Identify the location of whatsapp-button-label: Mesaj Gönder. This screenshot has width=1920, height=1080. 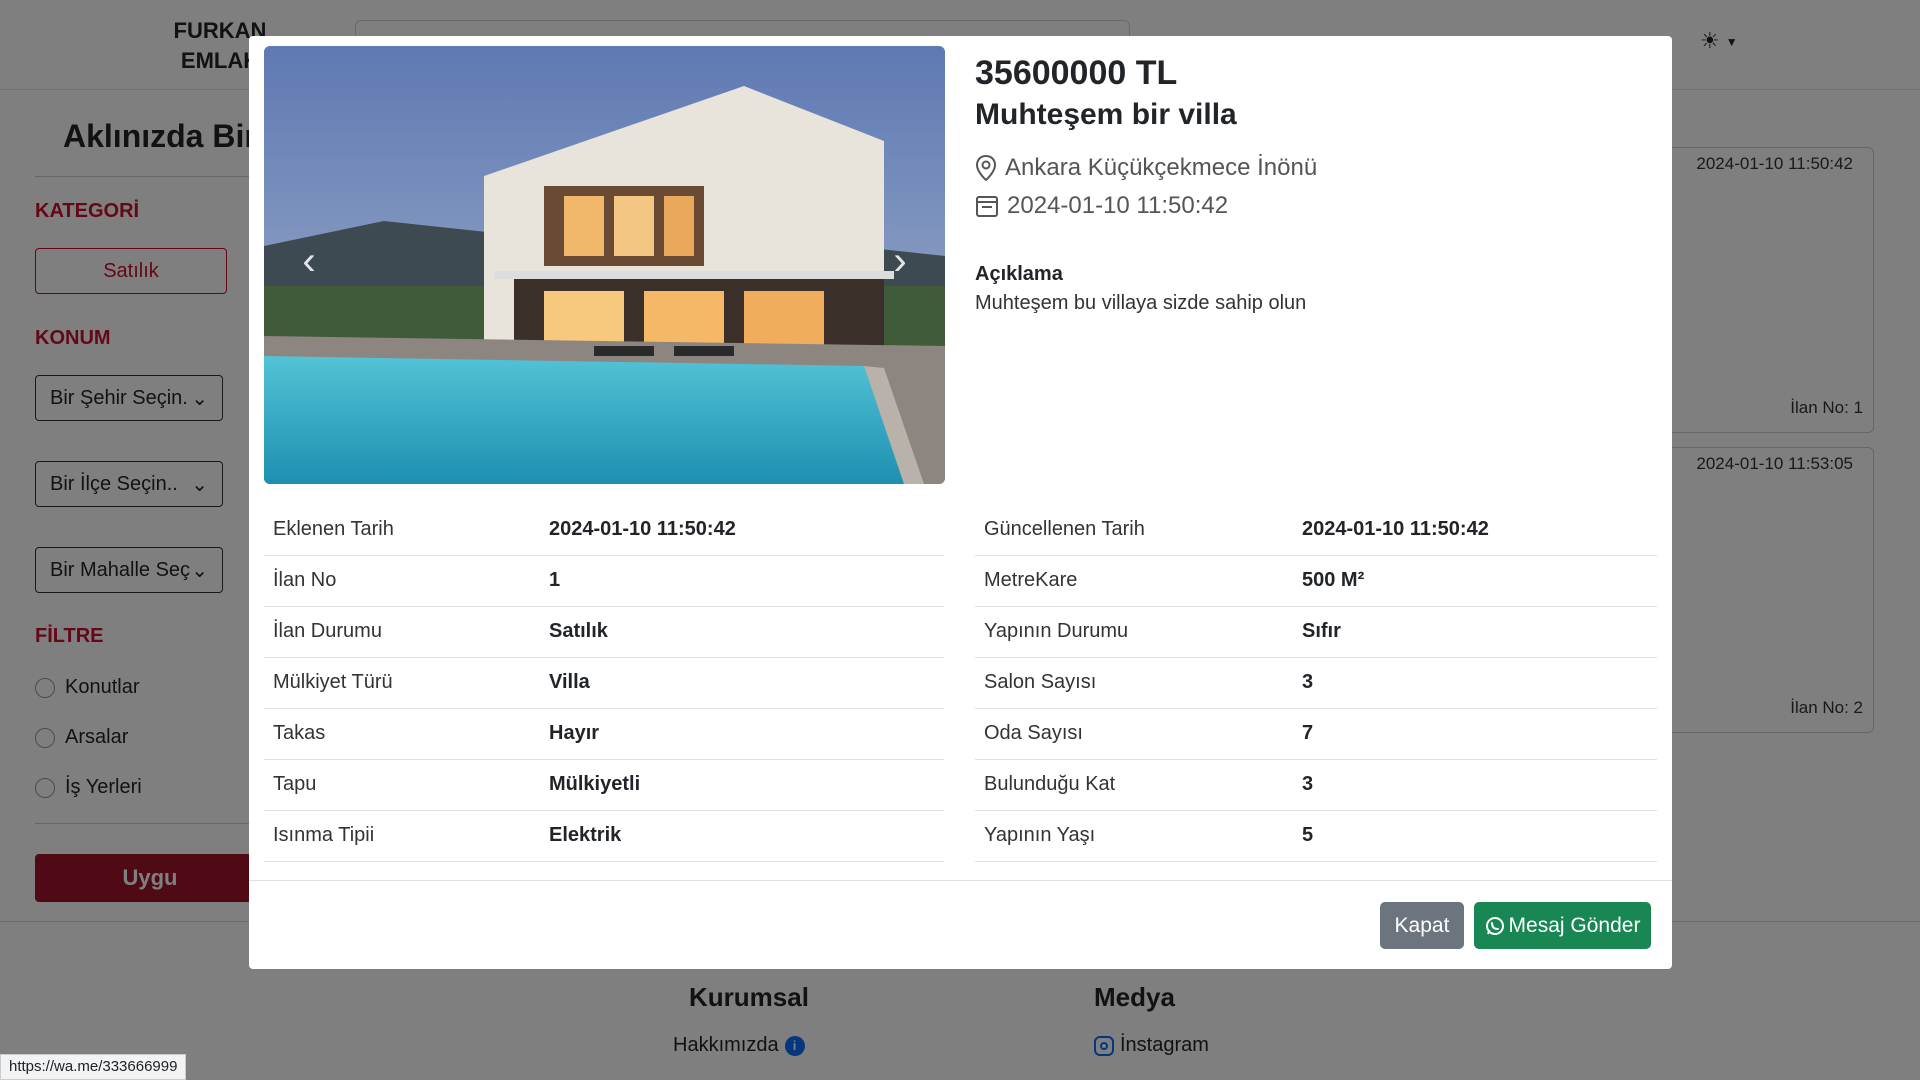
(1574, 925).